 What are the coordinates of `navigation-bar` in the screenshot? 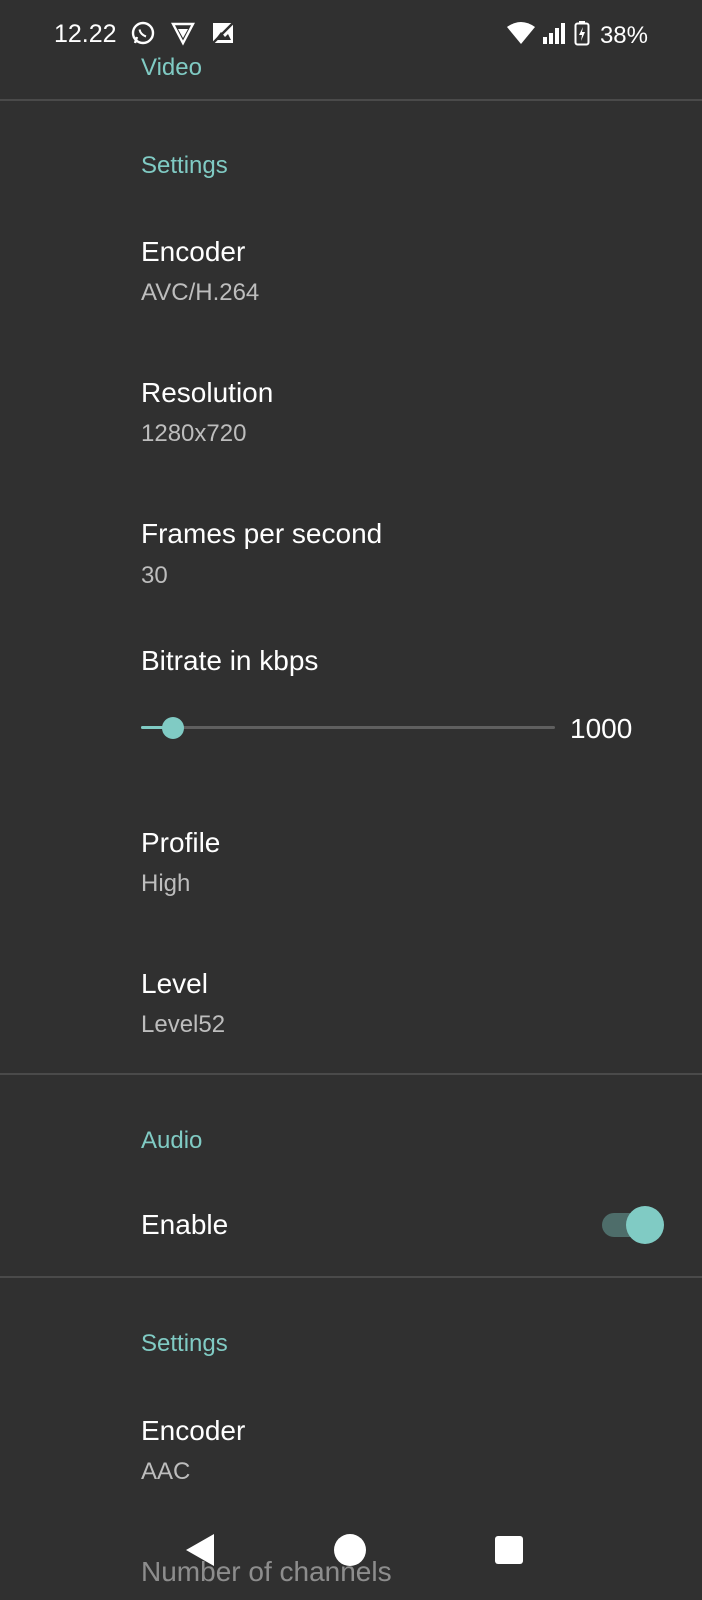 It's located at (351, 1560).